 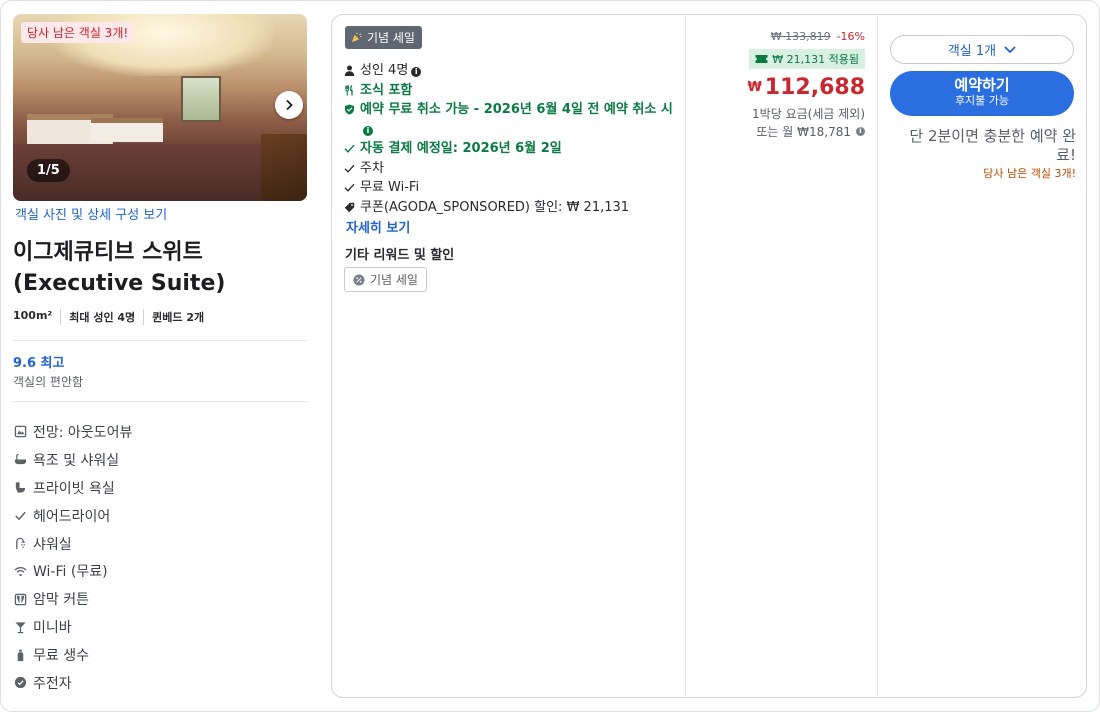 I want to click on photo-furniture, so click(x=284, y=167).